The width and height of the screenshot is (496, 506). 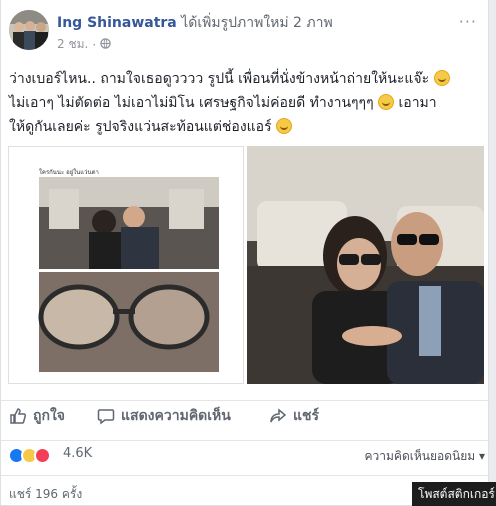 I want to click on author-avatar, so click(x=29, y=30).